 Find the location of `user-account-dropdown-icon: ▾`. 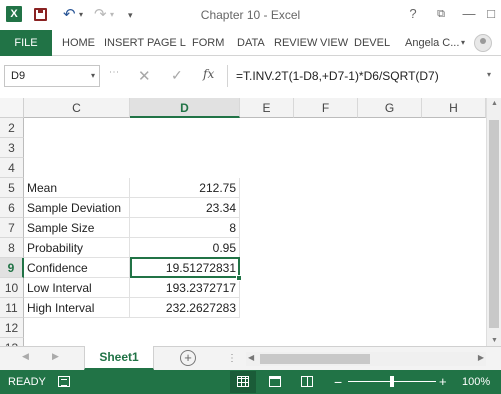

user-account-dropdown-icon: ▾ is located at coordinates (463, 43).